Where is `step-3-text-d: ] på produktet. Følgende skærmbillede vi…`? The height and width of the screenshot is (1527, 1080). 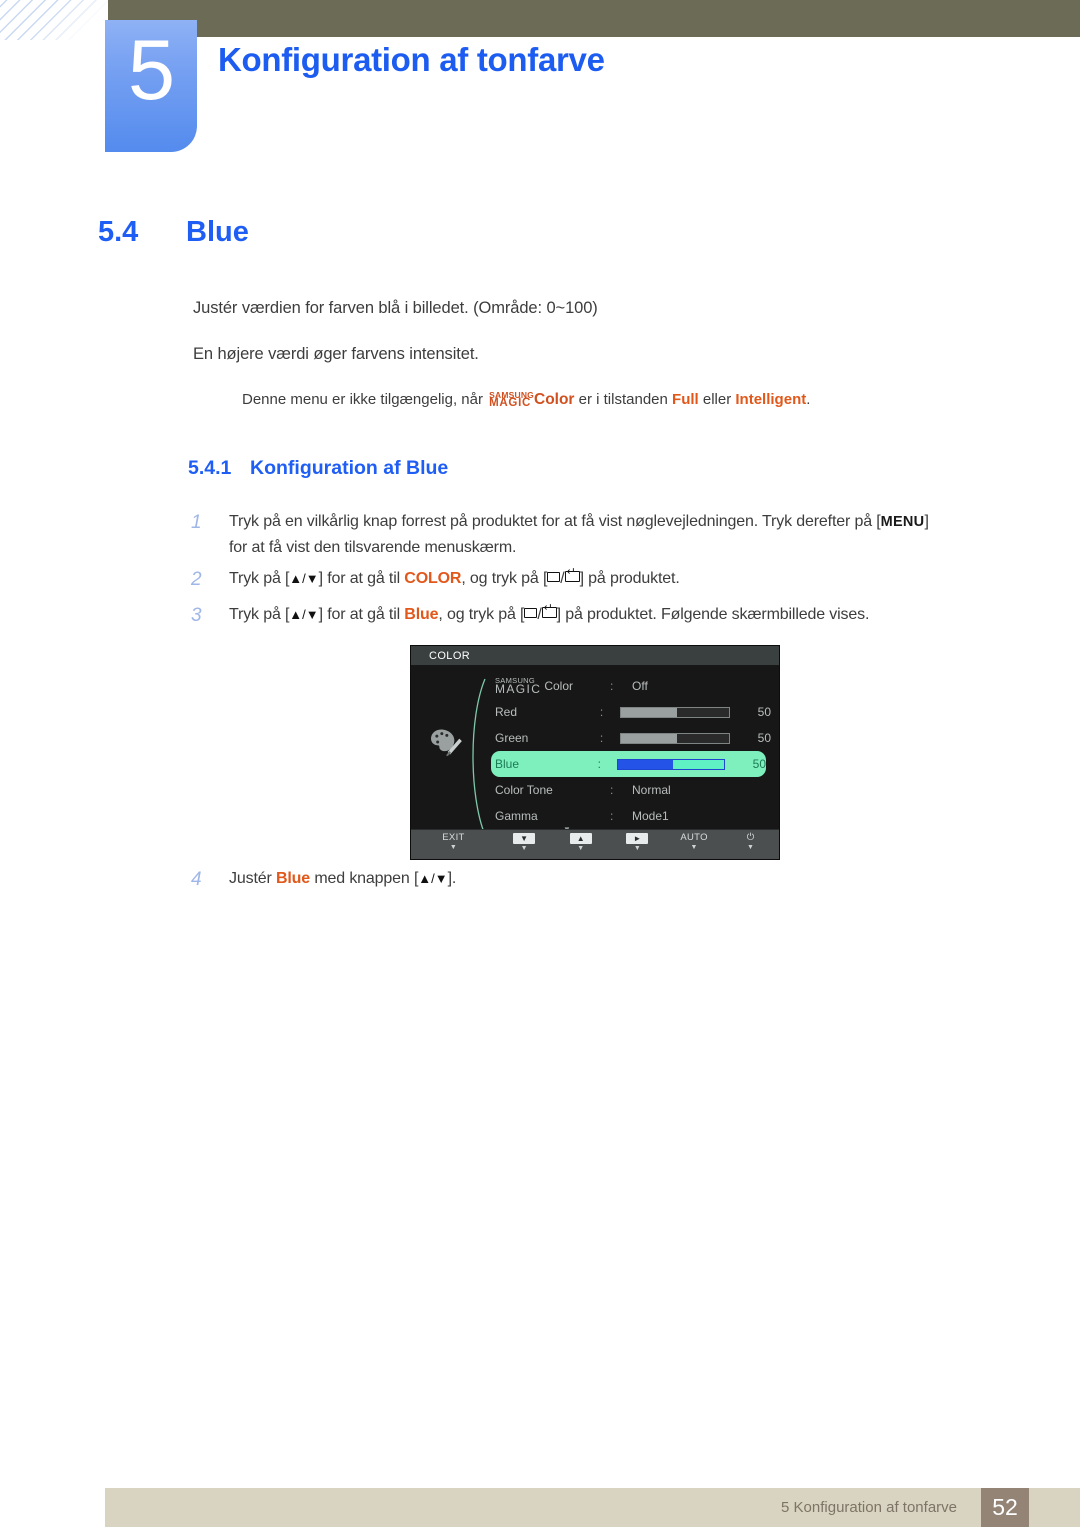 step-3-text-d: ] på produktet. Følgende skærmbillede vi… is located at coordinates (713, 614).